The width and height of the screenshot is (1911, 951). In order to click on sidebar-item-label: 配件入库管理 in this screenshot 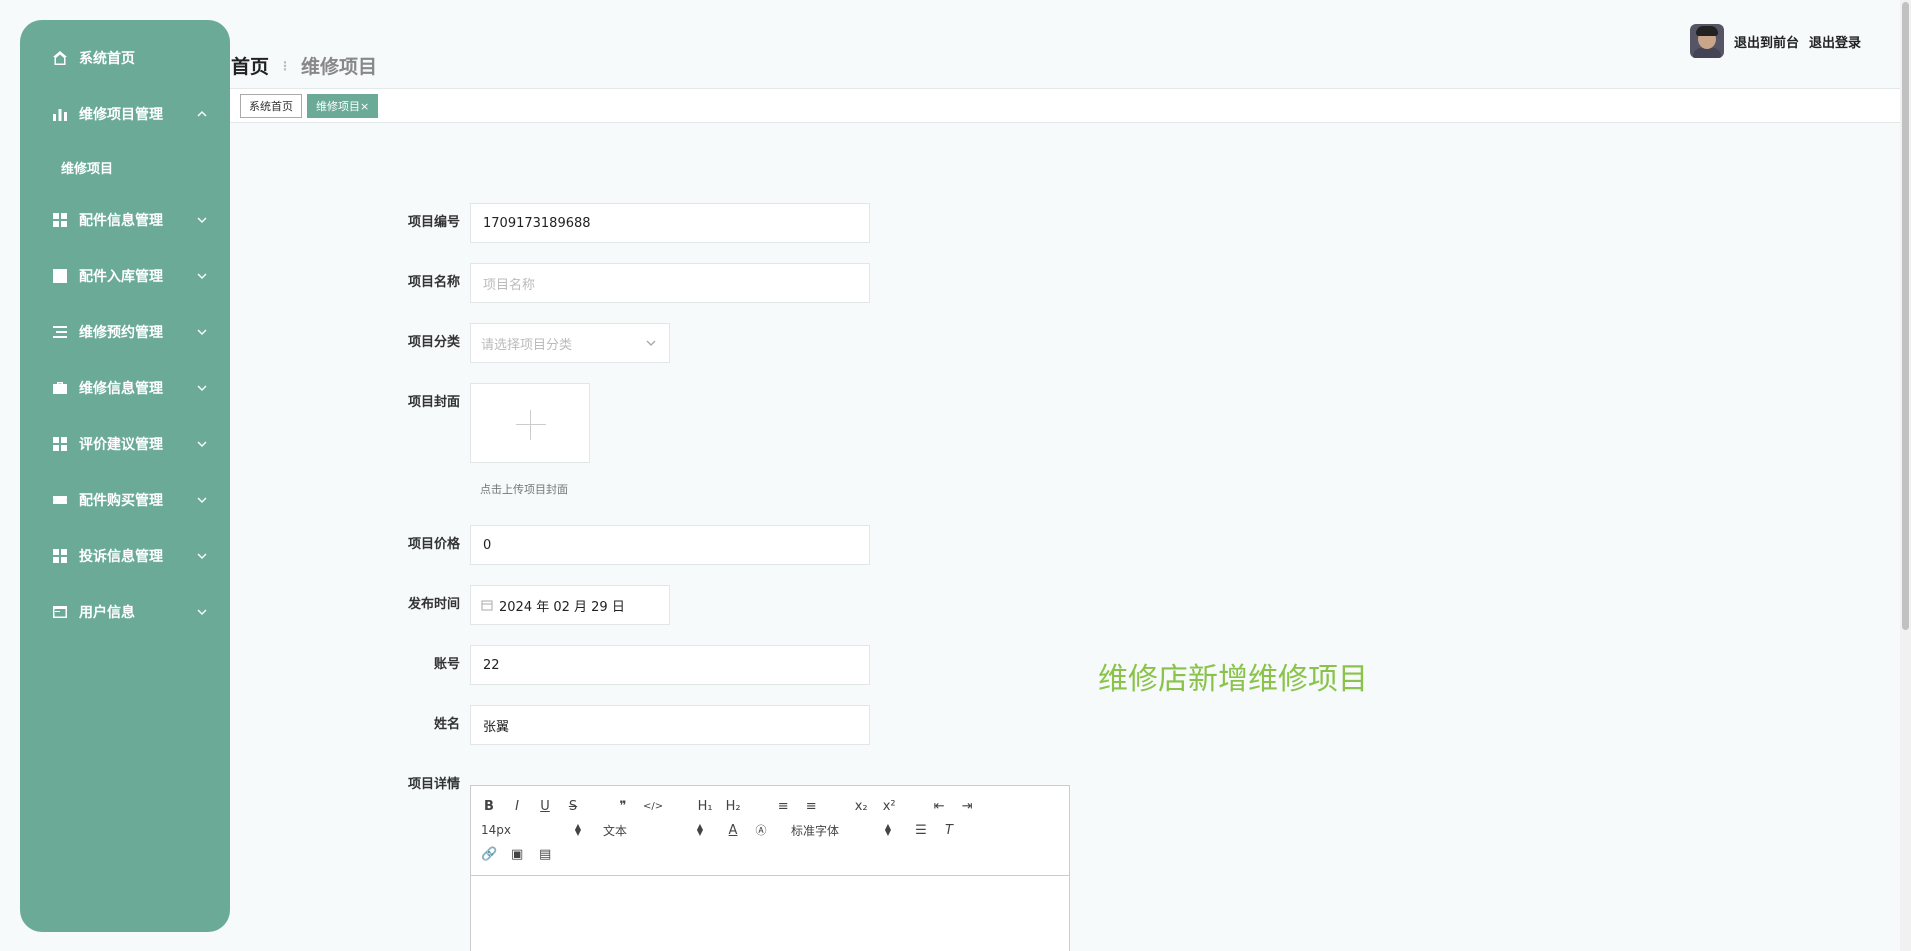, I will do `click(121, 277)`.